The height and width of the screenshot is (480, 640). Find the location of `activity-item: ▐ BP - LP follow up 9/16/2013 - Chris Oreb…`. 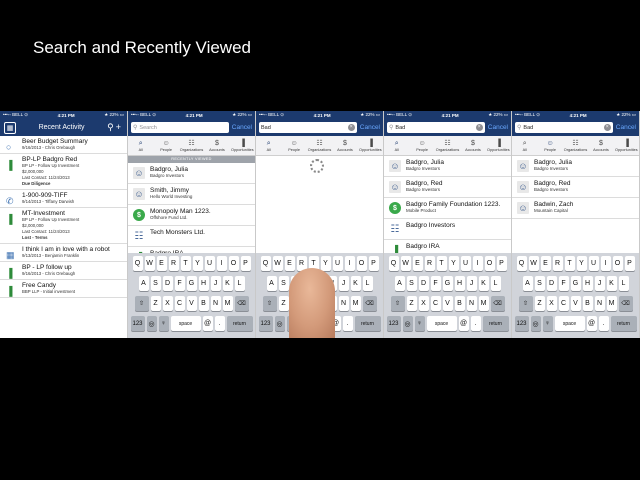

activity-item: ▐ BP - LP follow up 9/16/2013 - Chris Oreb… is located at coordinates (63, 271).